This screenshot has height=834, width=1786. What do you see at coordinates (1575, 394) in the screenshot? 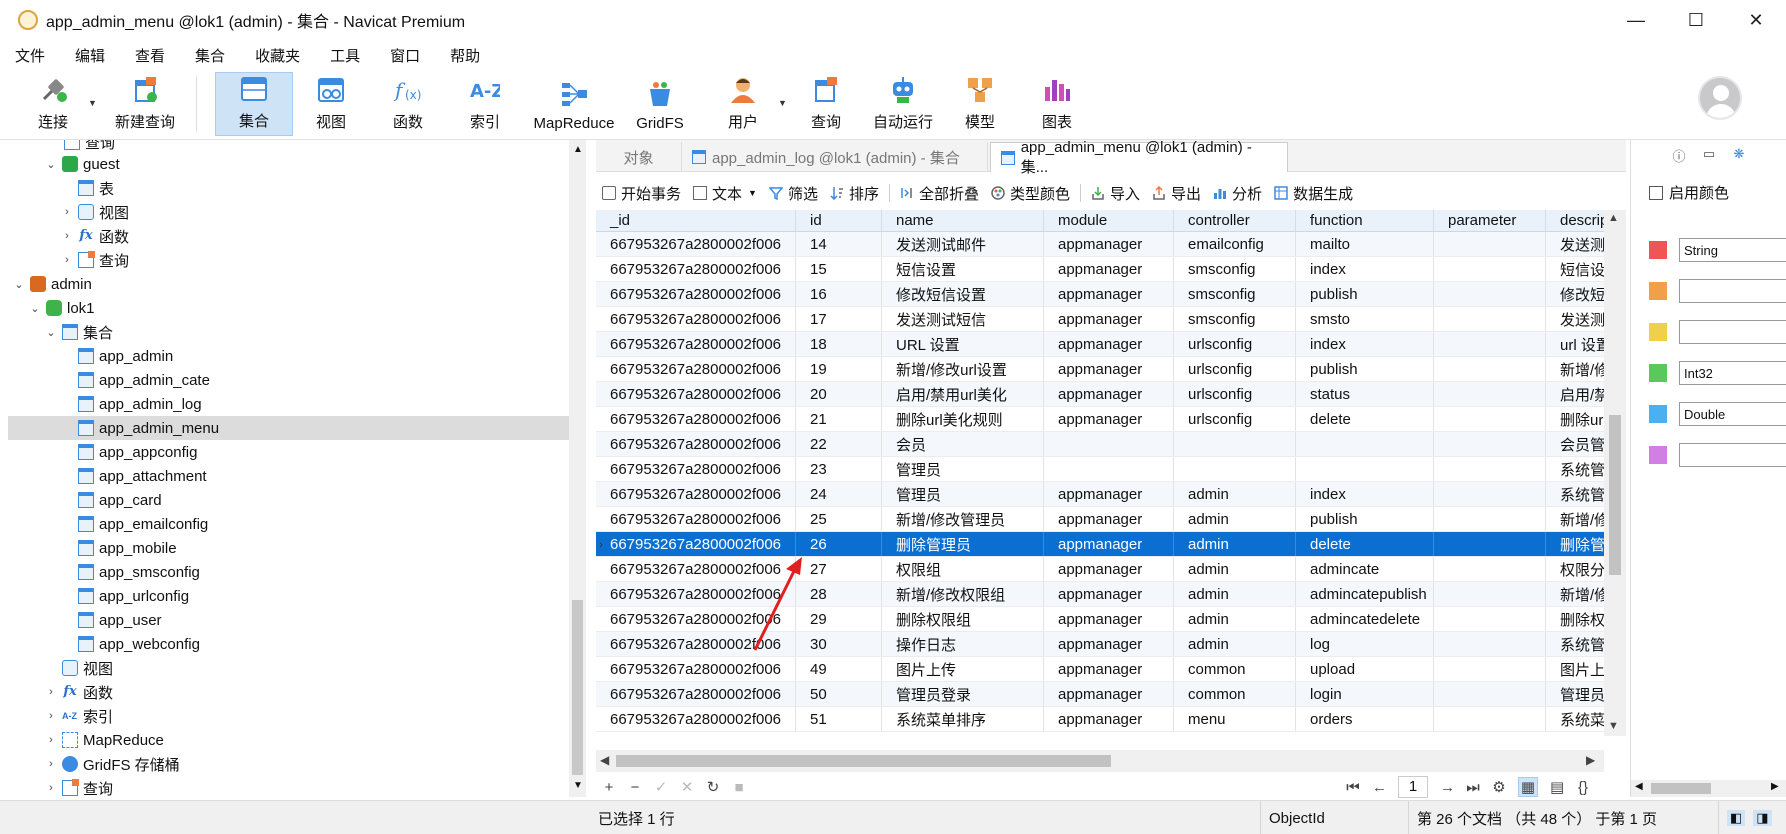
I see `table-cell: 启用/禁用` at bounding box center [1575, 394].